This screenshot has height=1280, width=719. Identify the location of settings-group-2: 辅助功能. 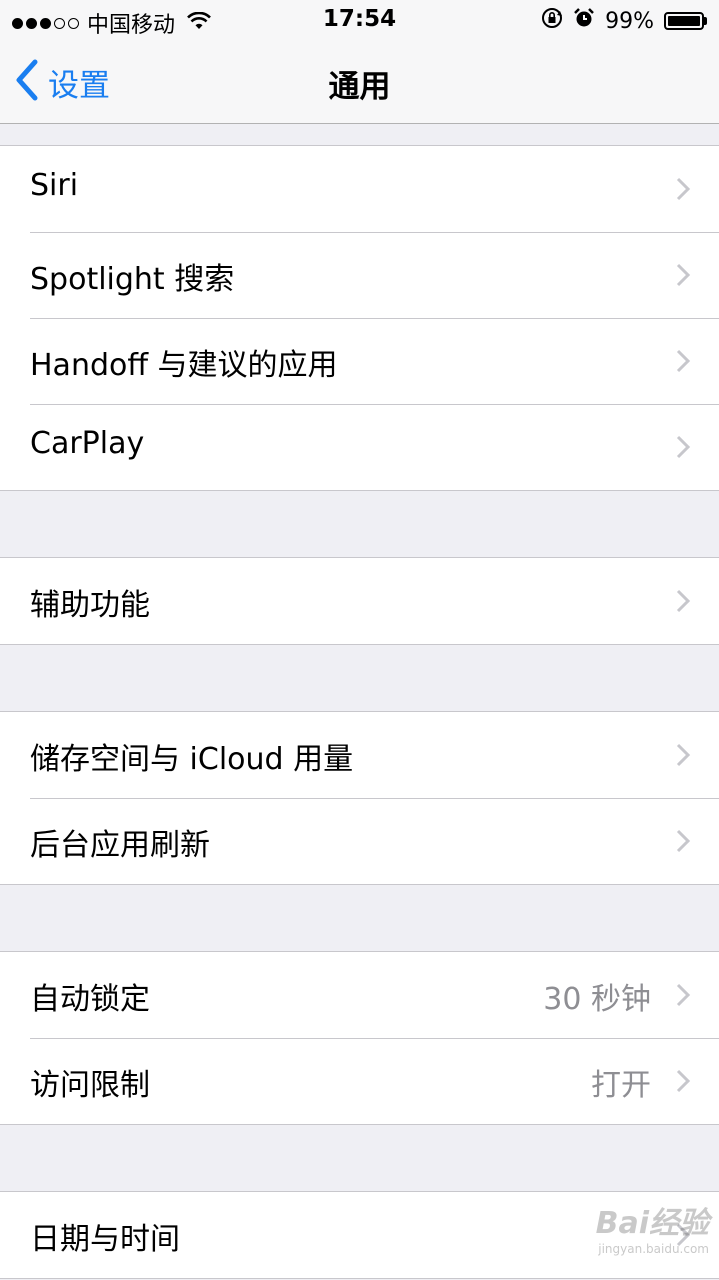
(359, 601).